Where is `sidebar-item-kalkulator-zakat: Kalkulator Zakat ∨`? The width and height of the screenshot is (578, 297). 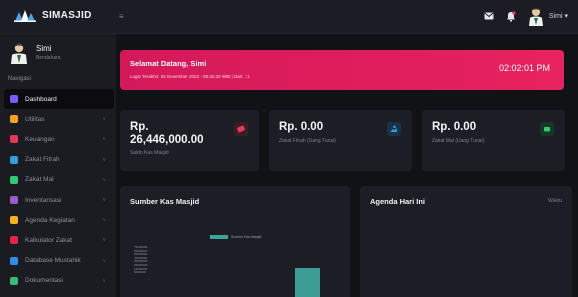 sidebar-item-kalkulator-zakat: Kalkulator Zakat ∨ is located at coordinates (59, 240).